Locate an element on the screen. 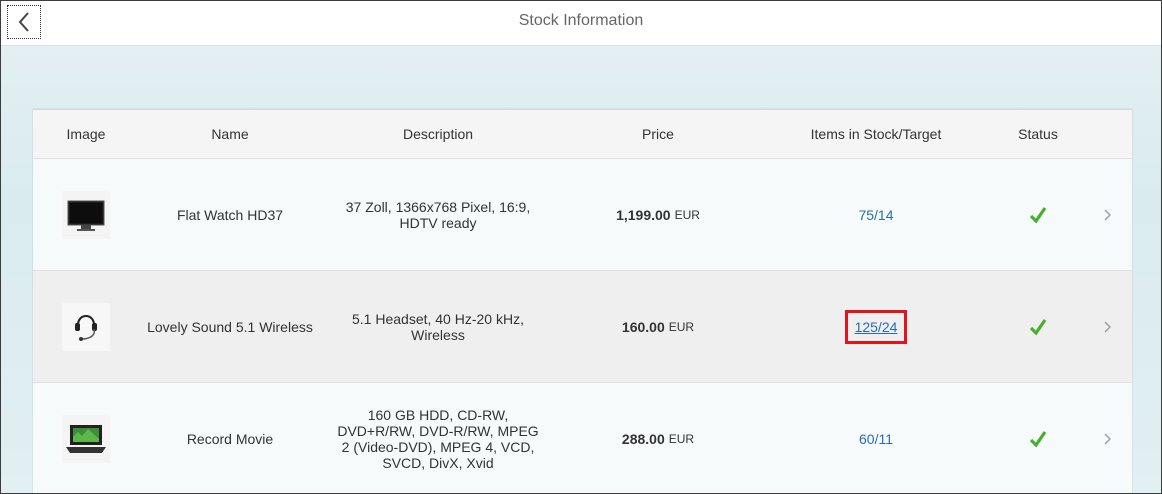 The height and width of the screenshot is (494, 1162). stock-link: 60/11 is located at coordinates (876, 439).